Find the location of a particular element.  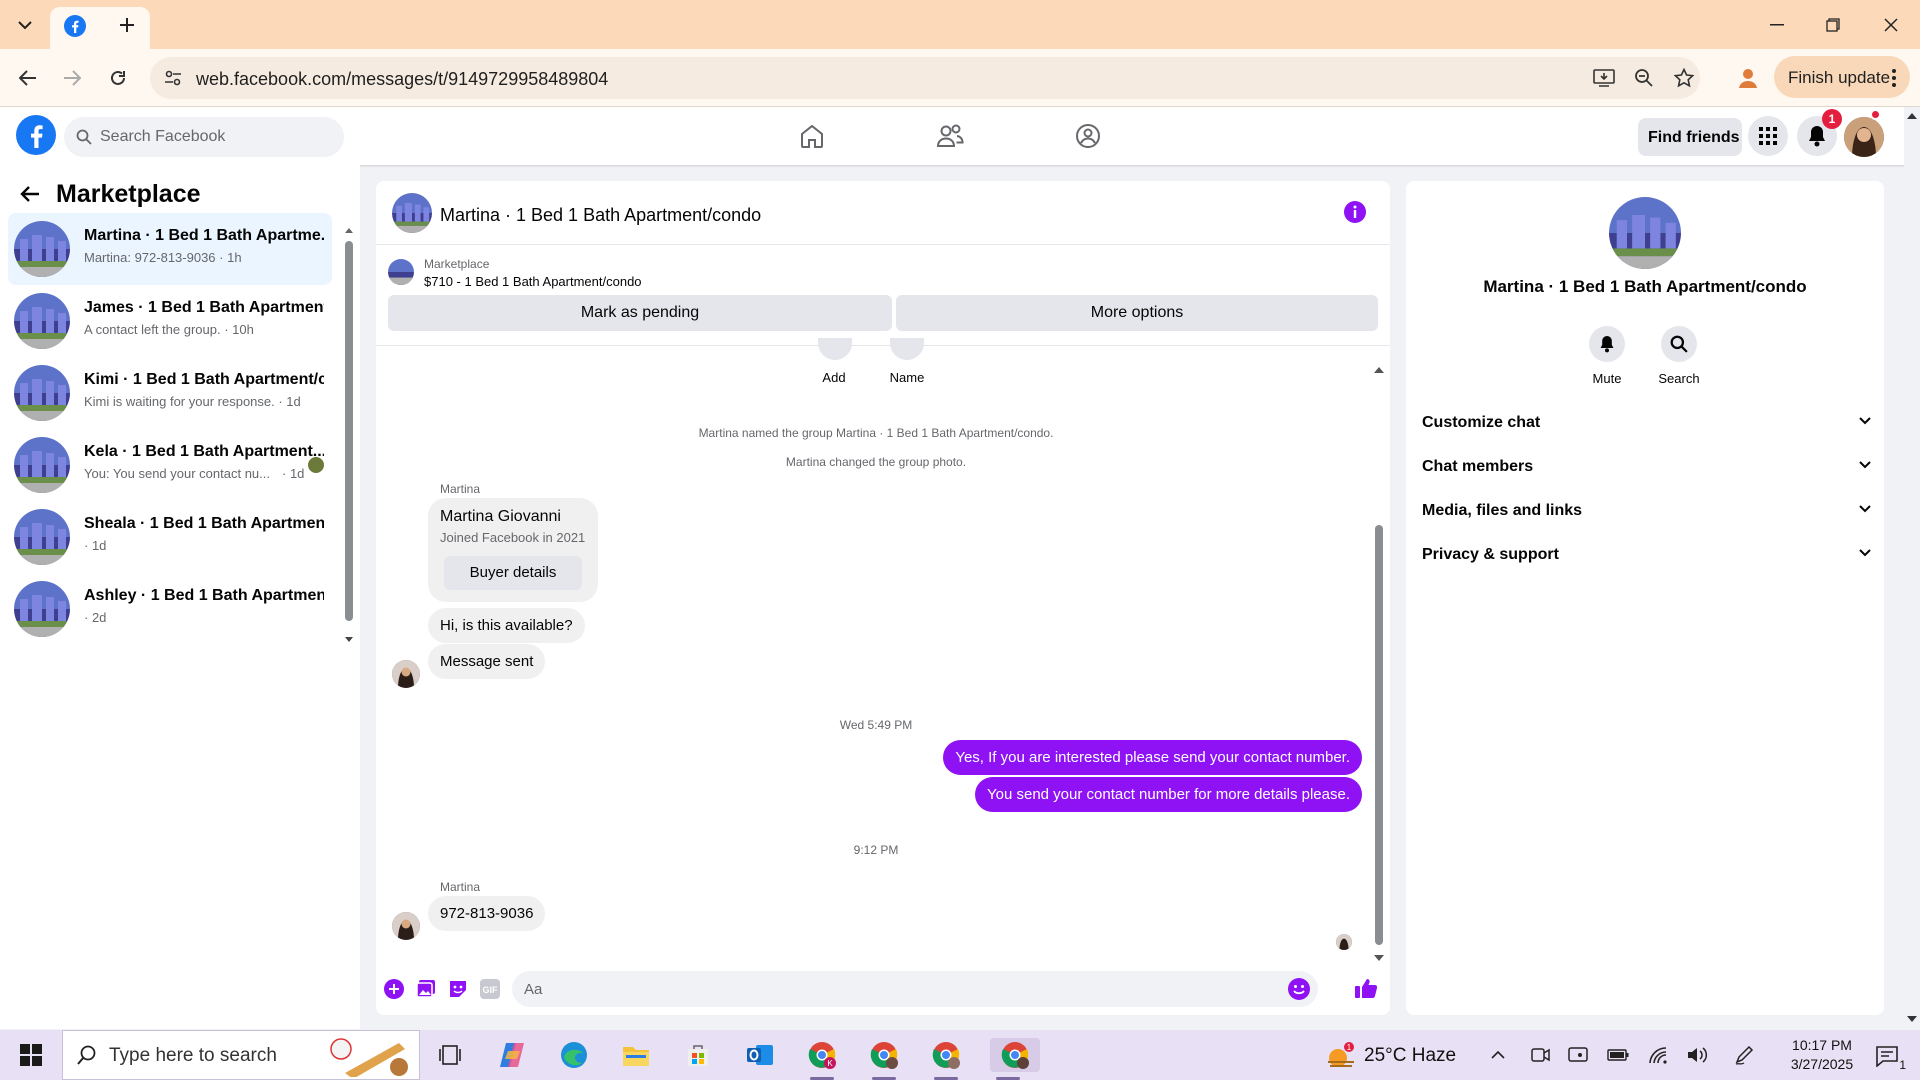

conversation-item: Ashley · 1 Bed 1 Bath Apartment... · 2d is located at coordinates (170, 609).